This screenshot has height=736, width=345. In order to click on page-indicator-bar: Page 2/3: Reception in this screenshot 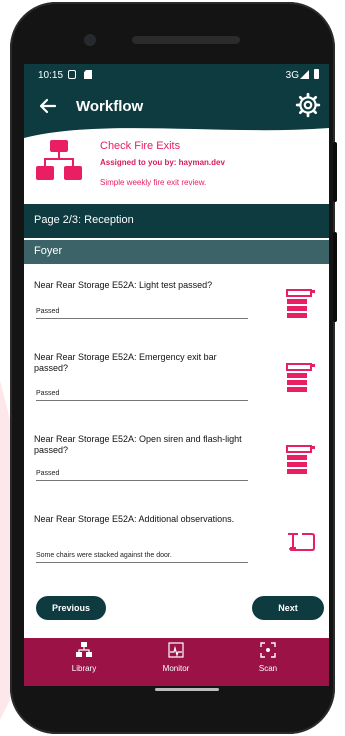, I will do `click(176, 221)`.